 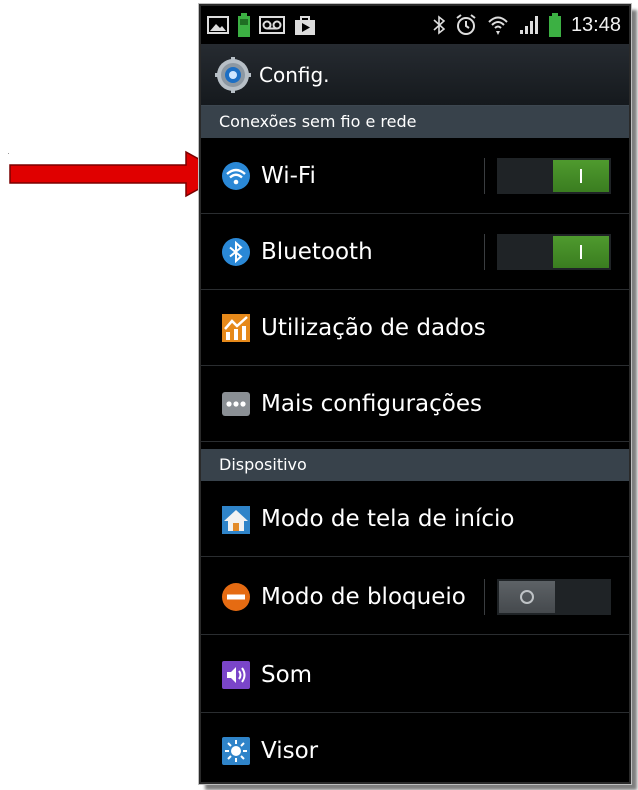 I want to click on section-header-wireless: Conexões sem fio e rede, so click(x=415, y=122).